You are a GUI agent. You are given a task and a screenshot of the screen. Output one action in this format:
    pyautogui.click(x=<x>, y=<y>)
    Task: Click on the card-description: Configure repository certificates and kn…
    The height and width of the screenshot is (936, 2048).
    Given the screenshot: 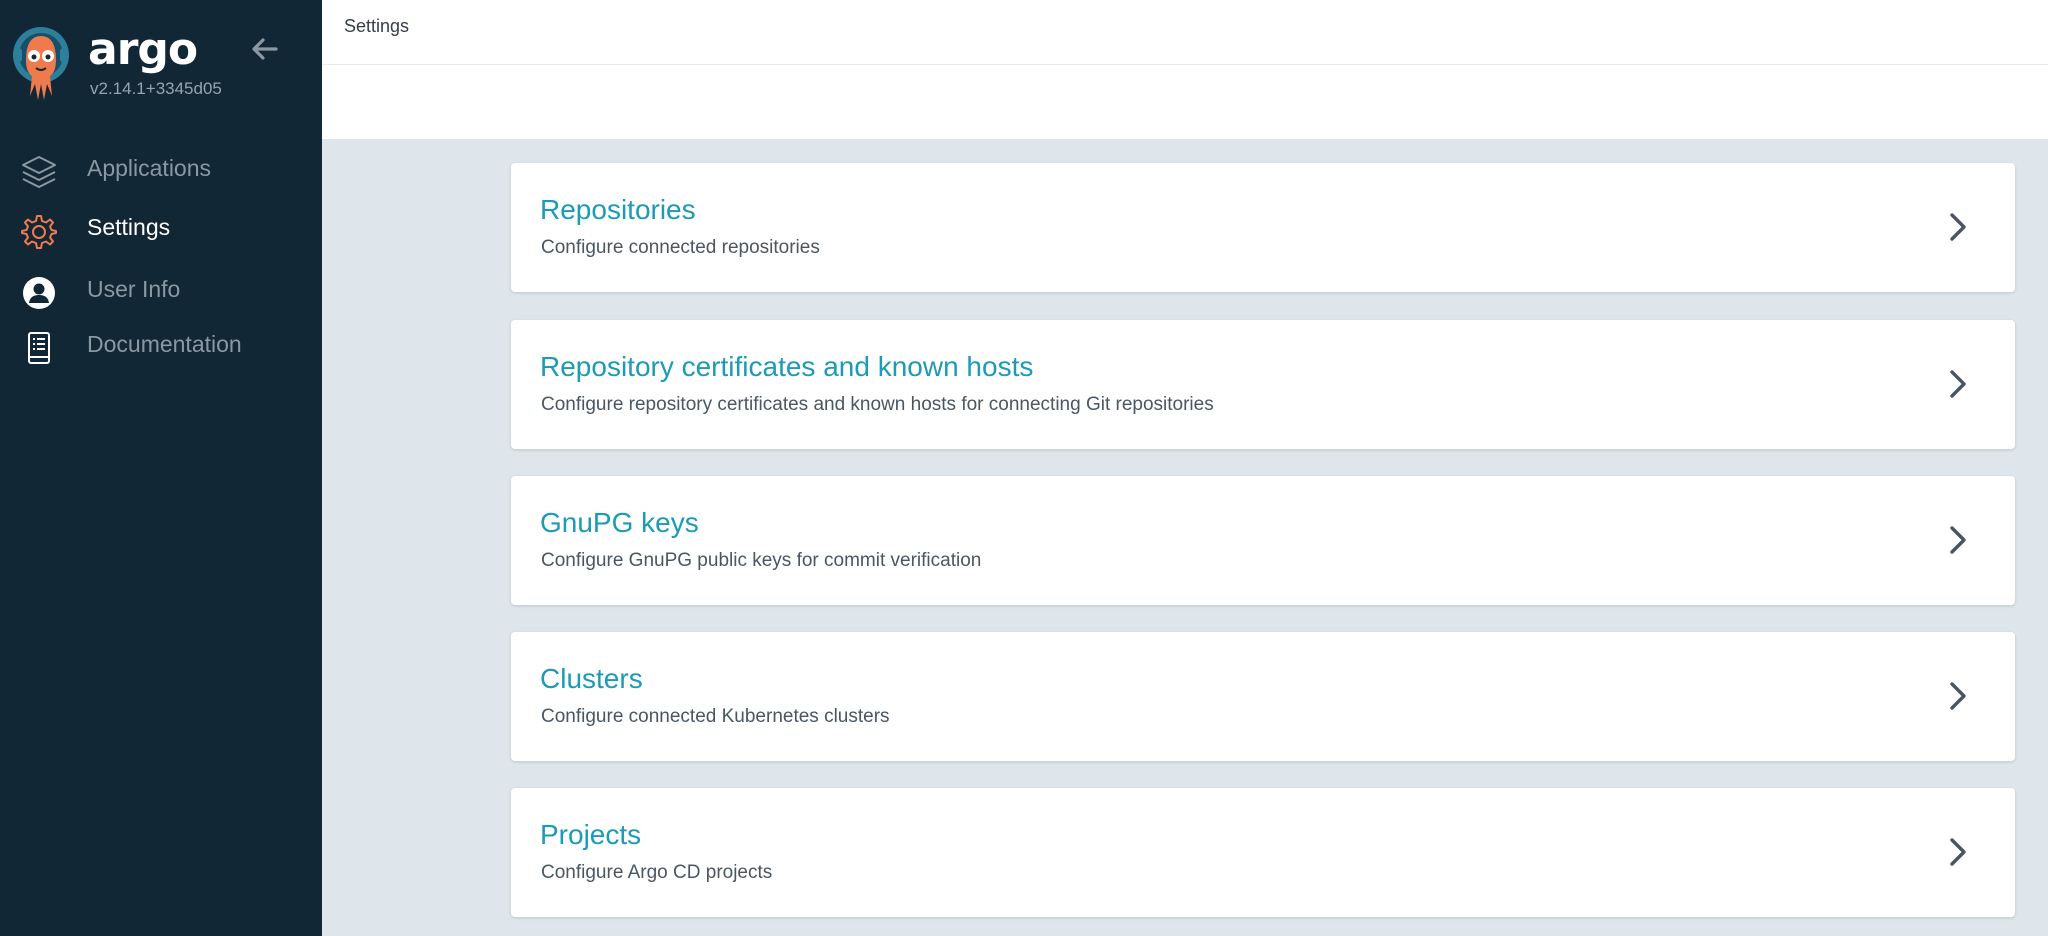 What is the action you would take?
    pyautogui.click(x=877, y=404)
    